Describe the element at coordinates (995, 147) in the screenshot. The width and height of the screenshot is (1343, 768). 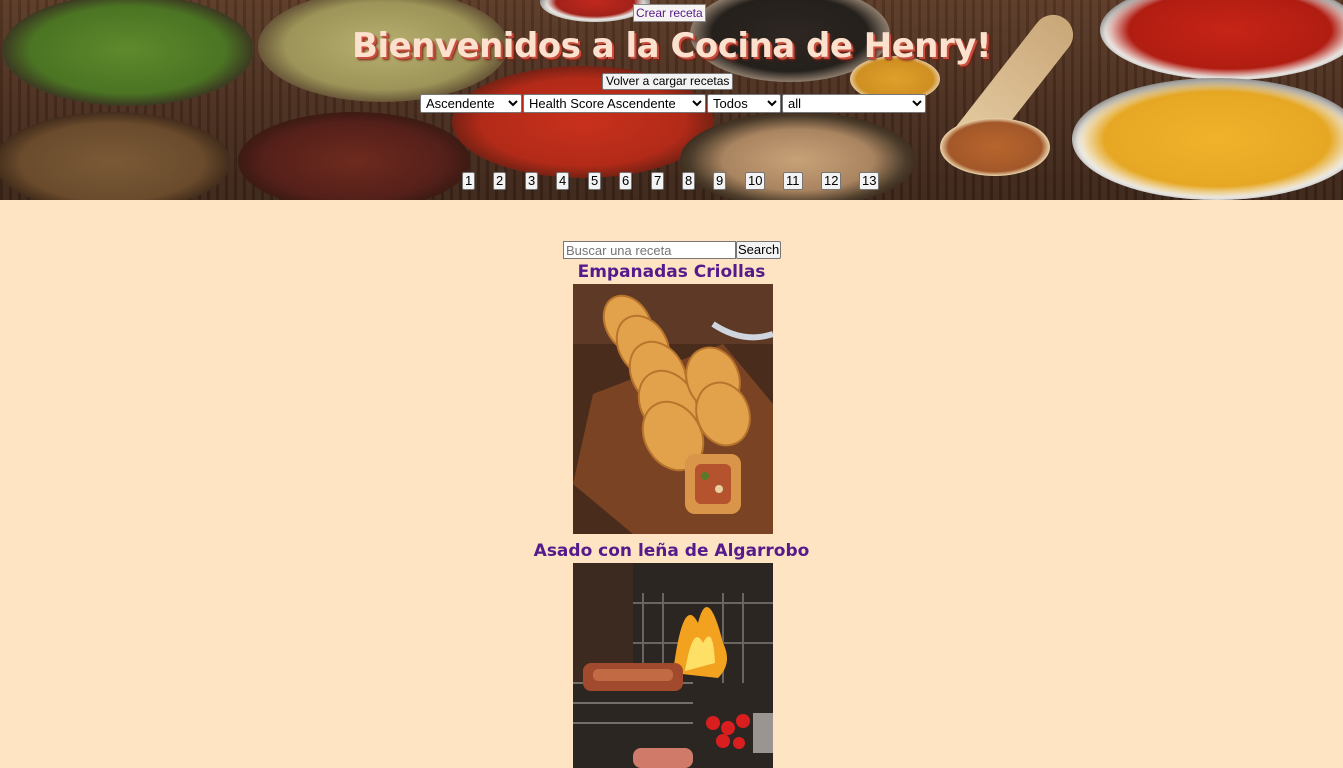
I see `spoon-cinnamon` at that location.